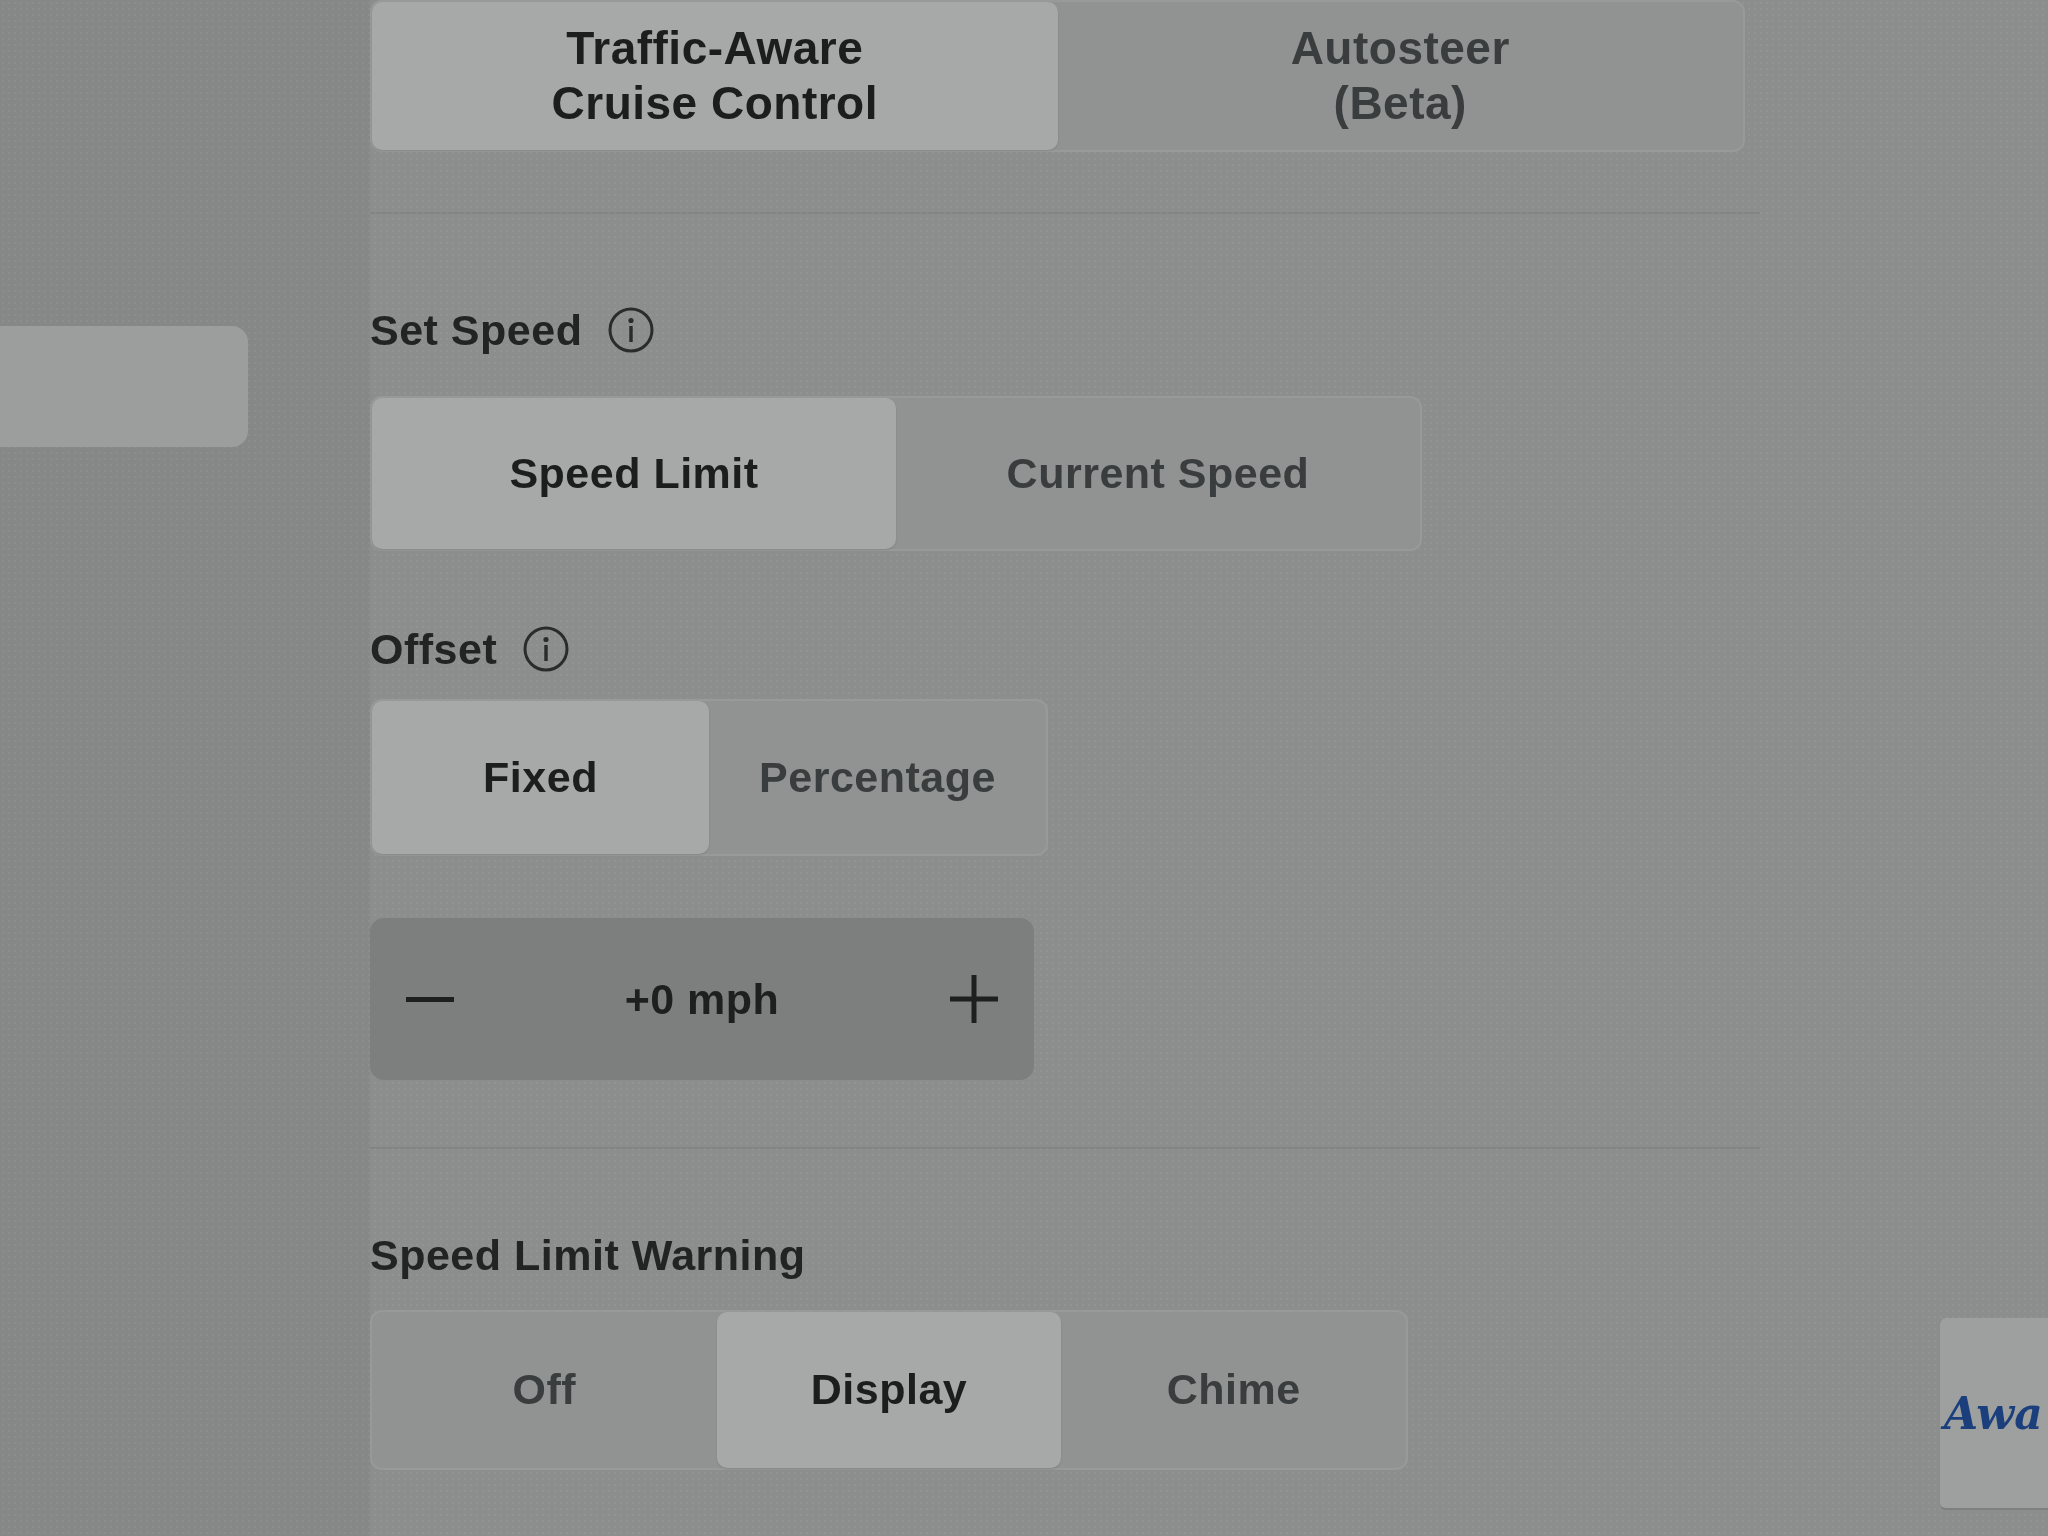 Image resolution: width=2048 pixels, height=1536 pixels. Describe the element at coordinates (1158, 473) in the screenshot. I see `segment-option: Current Speed` at that location.